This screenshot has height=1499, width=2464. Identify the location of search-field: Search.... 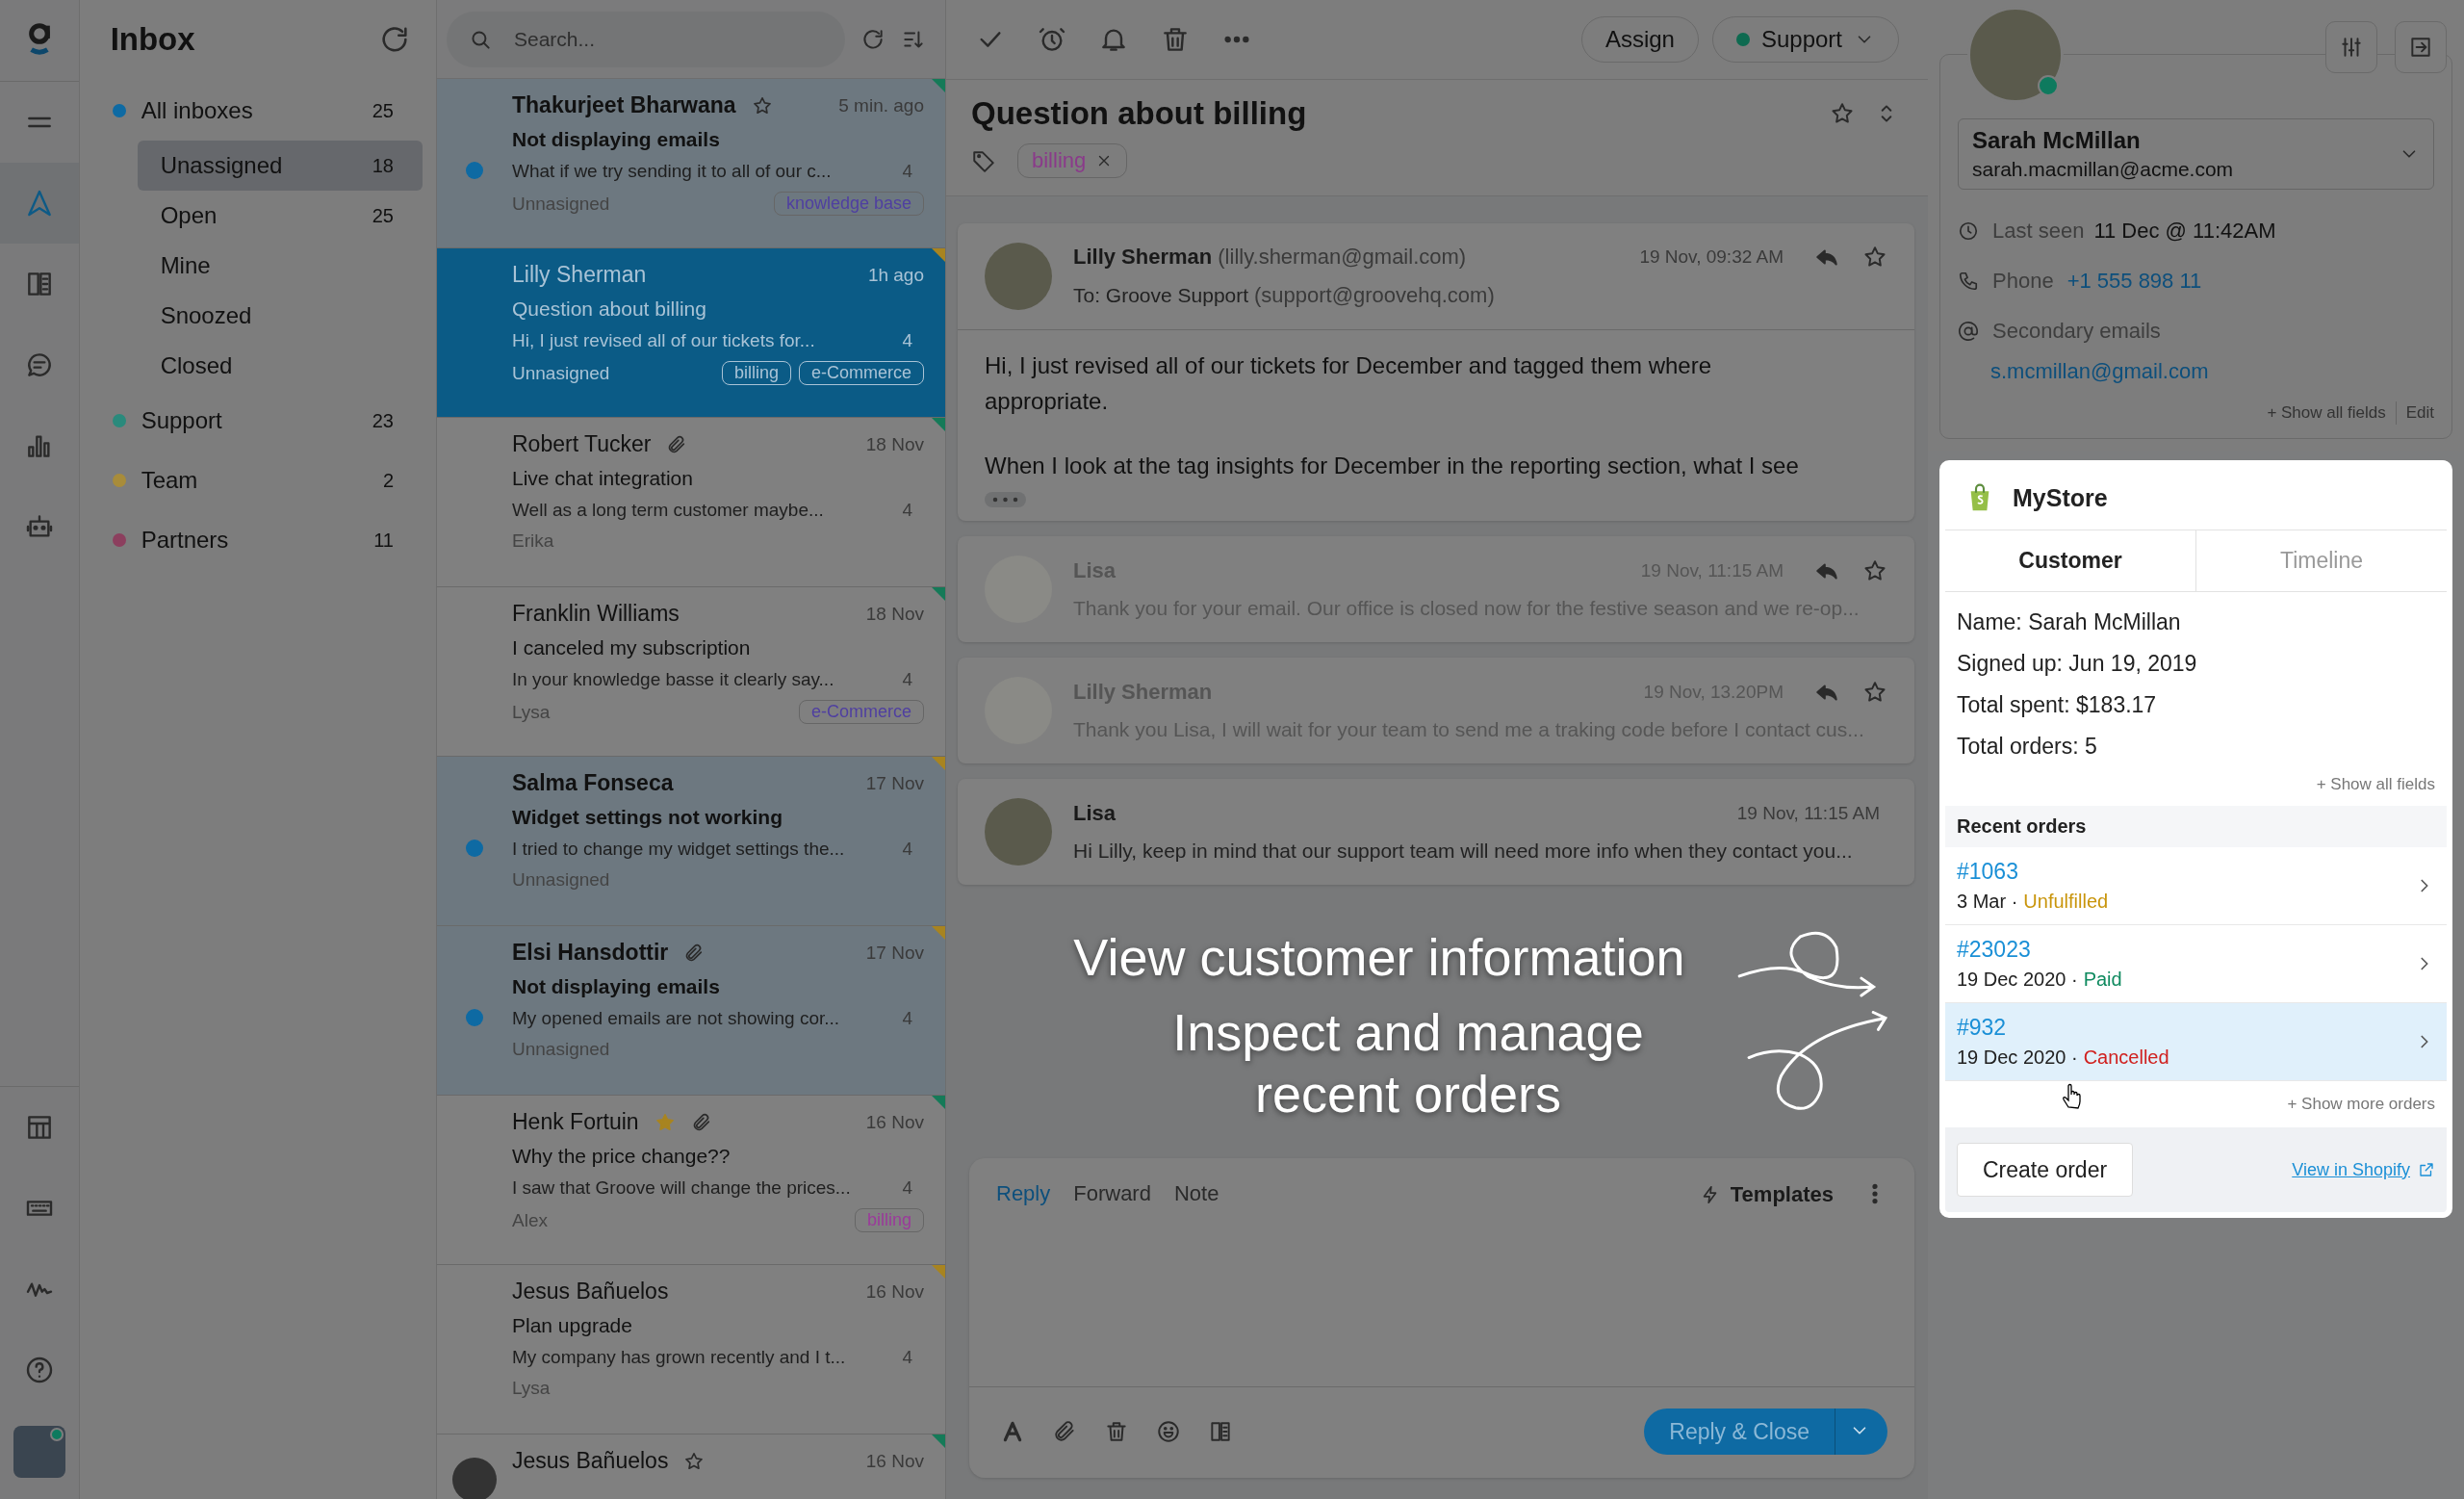
(646, 39).